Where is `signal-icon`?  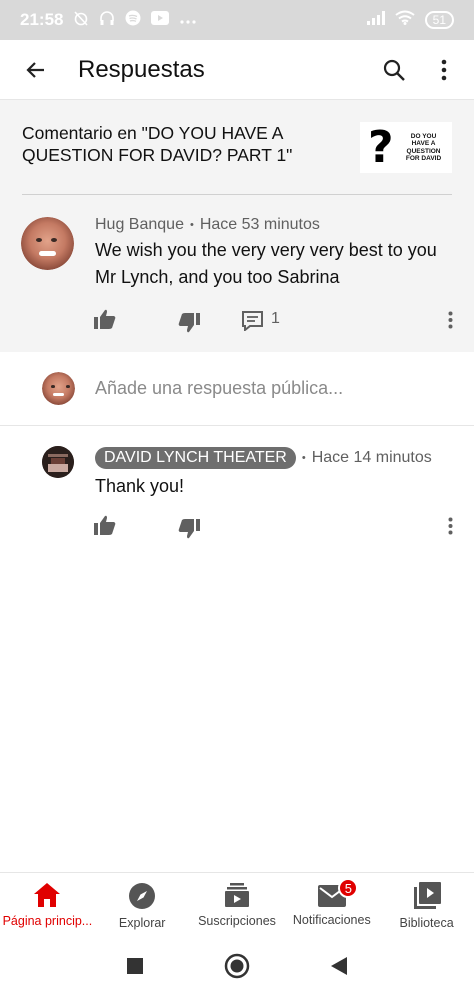
signal-icon is located at coordinates (375, 20).